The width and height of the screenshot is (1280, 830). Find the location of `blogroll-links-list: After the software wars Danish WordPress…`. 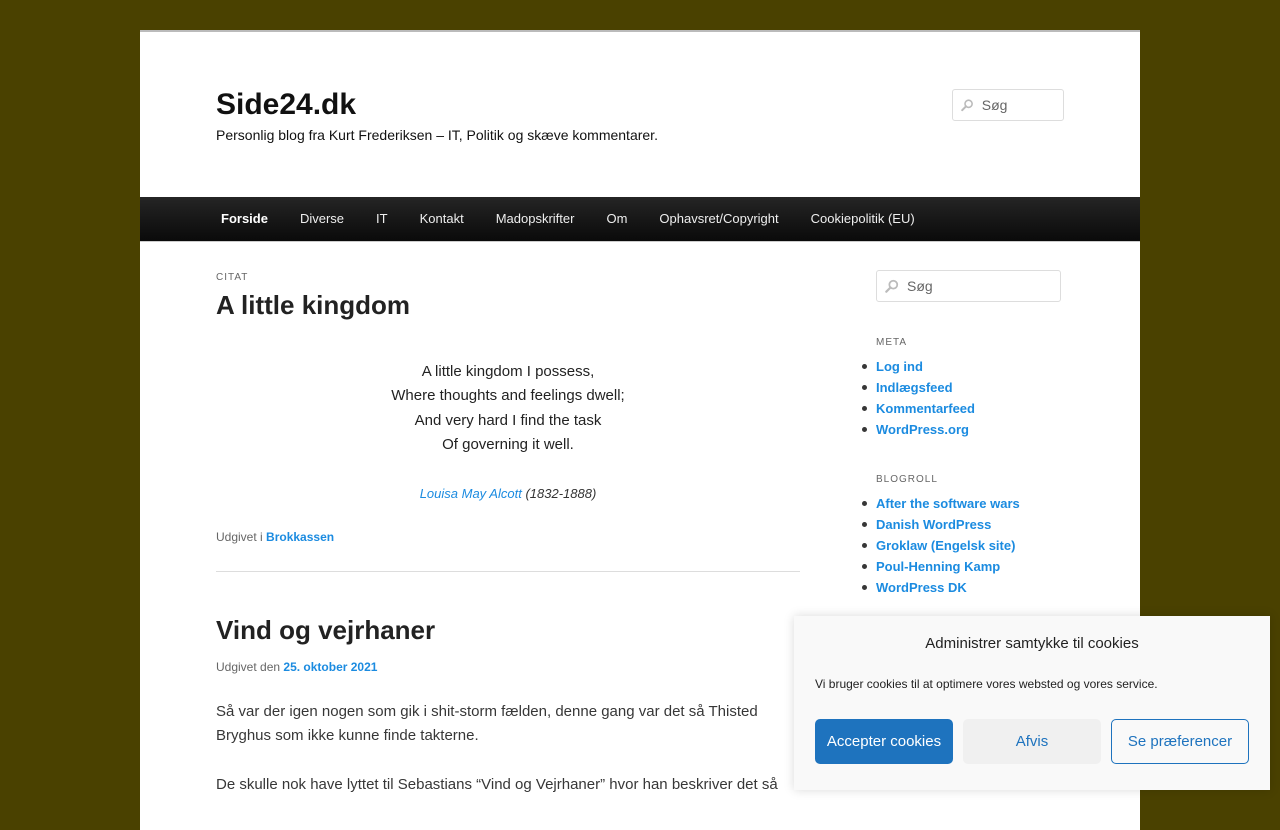

blogroll-links-list: After the software wars Danish WordPress… is located at coordinates (941, 545).